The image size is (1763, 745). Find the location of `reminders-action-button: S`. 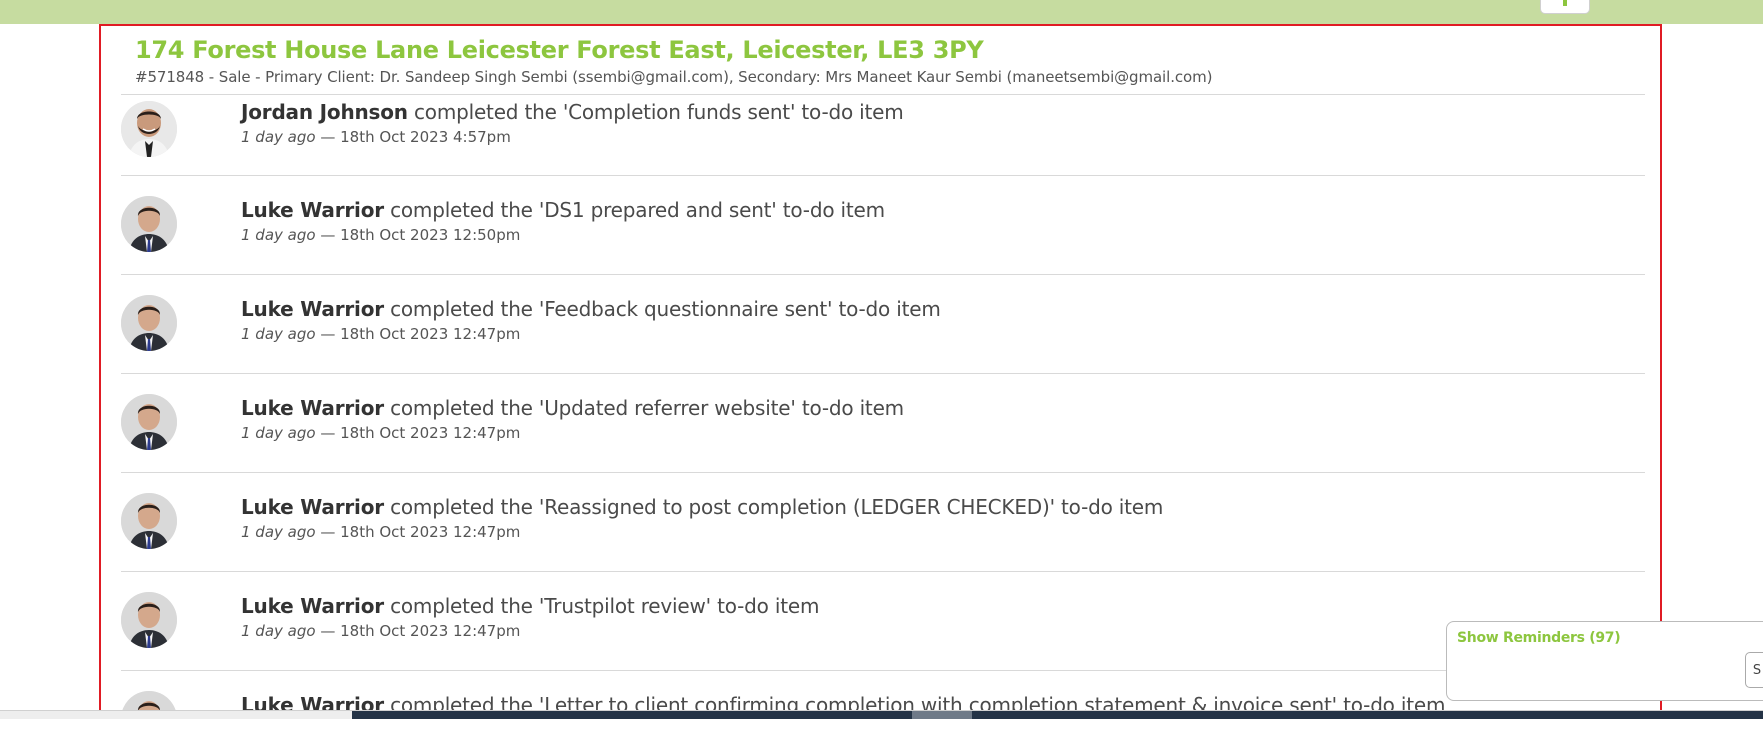

reminders-action-button: S is located at coordinates (1754, 670).